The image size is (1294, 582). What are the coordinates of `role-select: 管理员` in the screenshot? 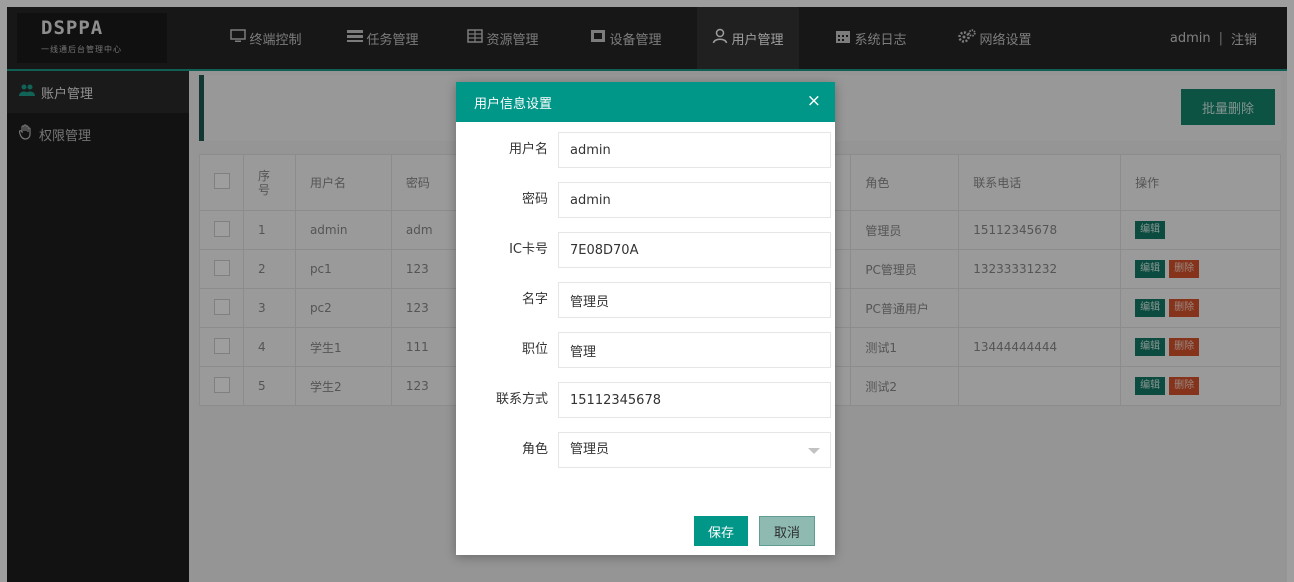 It's located at (694, 450).